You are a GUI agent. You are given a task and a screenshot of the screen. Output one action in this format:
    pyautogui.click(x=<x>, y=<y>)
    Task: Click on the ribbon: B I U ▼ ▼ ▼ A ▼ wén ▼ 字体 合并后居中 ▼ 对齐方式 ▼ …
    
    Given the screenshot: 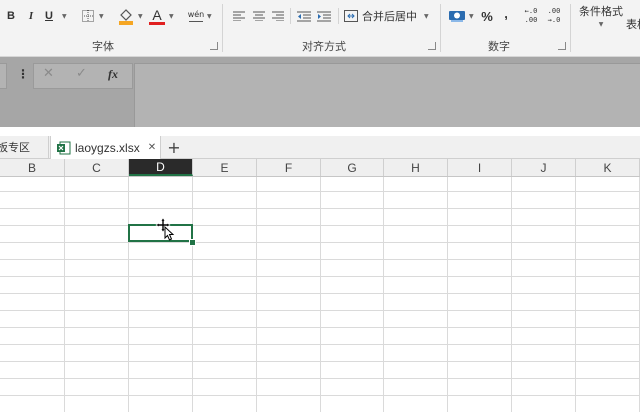 What is the action you would take?
    pyautogui.click(x=320, y=28)
    